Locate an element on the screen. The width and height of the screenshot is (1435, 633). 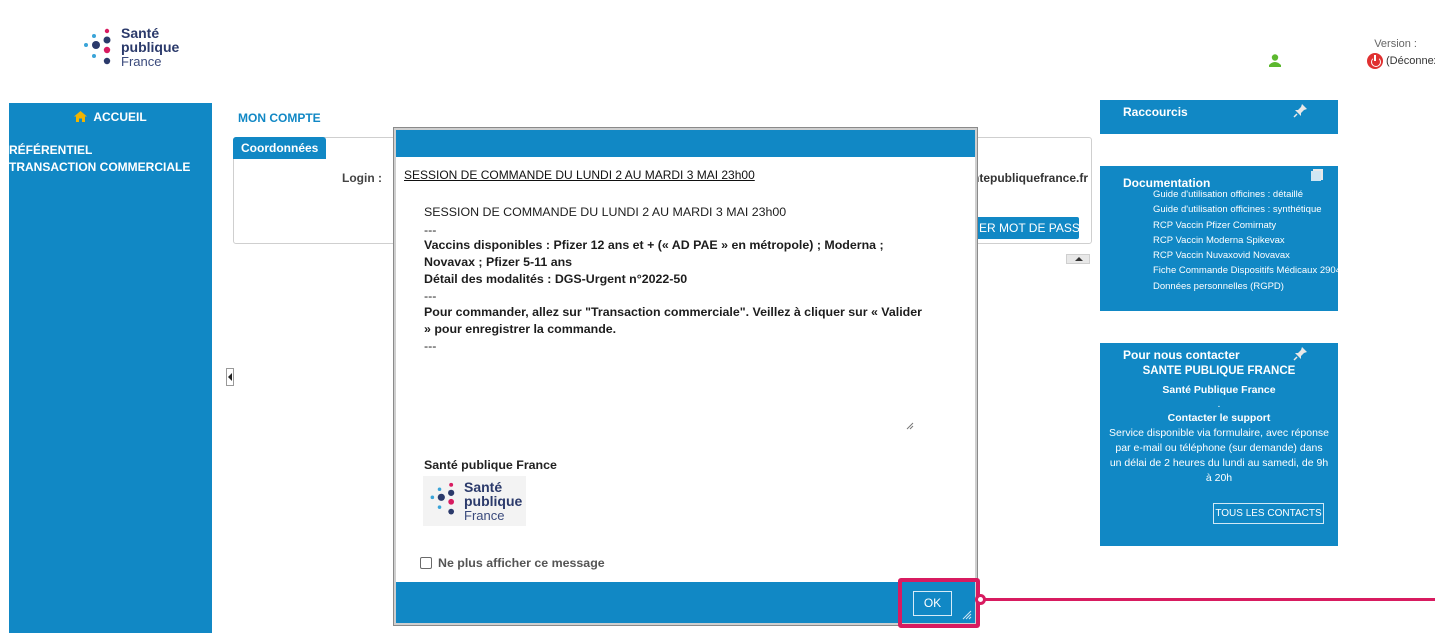
doc-link: RCP Vaccin Nuvaxovid Novavax is located at coordinates (1272, 255).